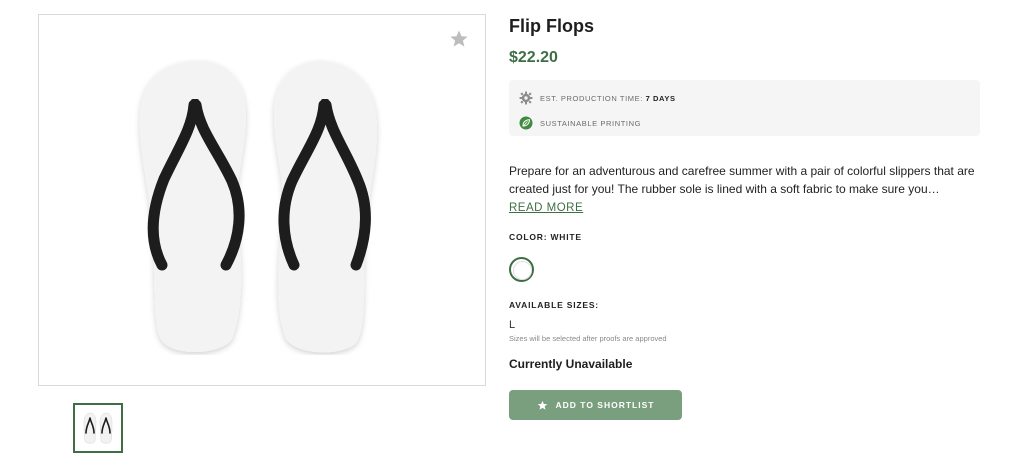 This screenshot has height=461, width=1024. Describe the element at coordinates (744, 98) in the screenshot. I see `production-time-row: Est. Production Time: 7 Days` at that location.